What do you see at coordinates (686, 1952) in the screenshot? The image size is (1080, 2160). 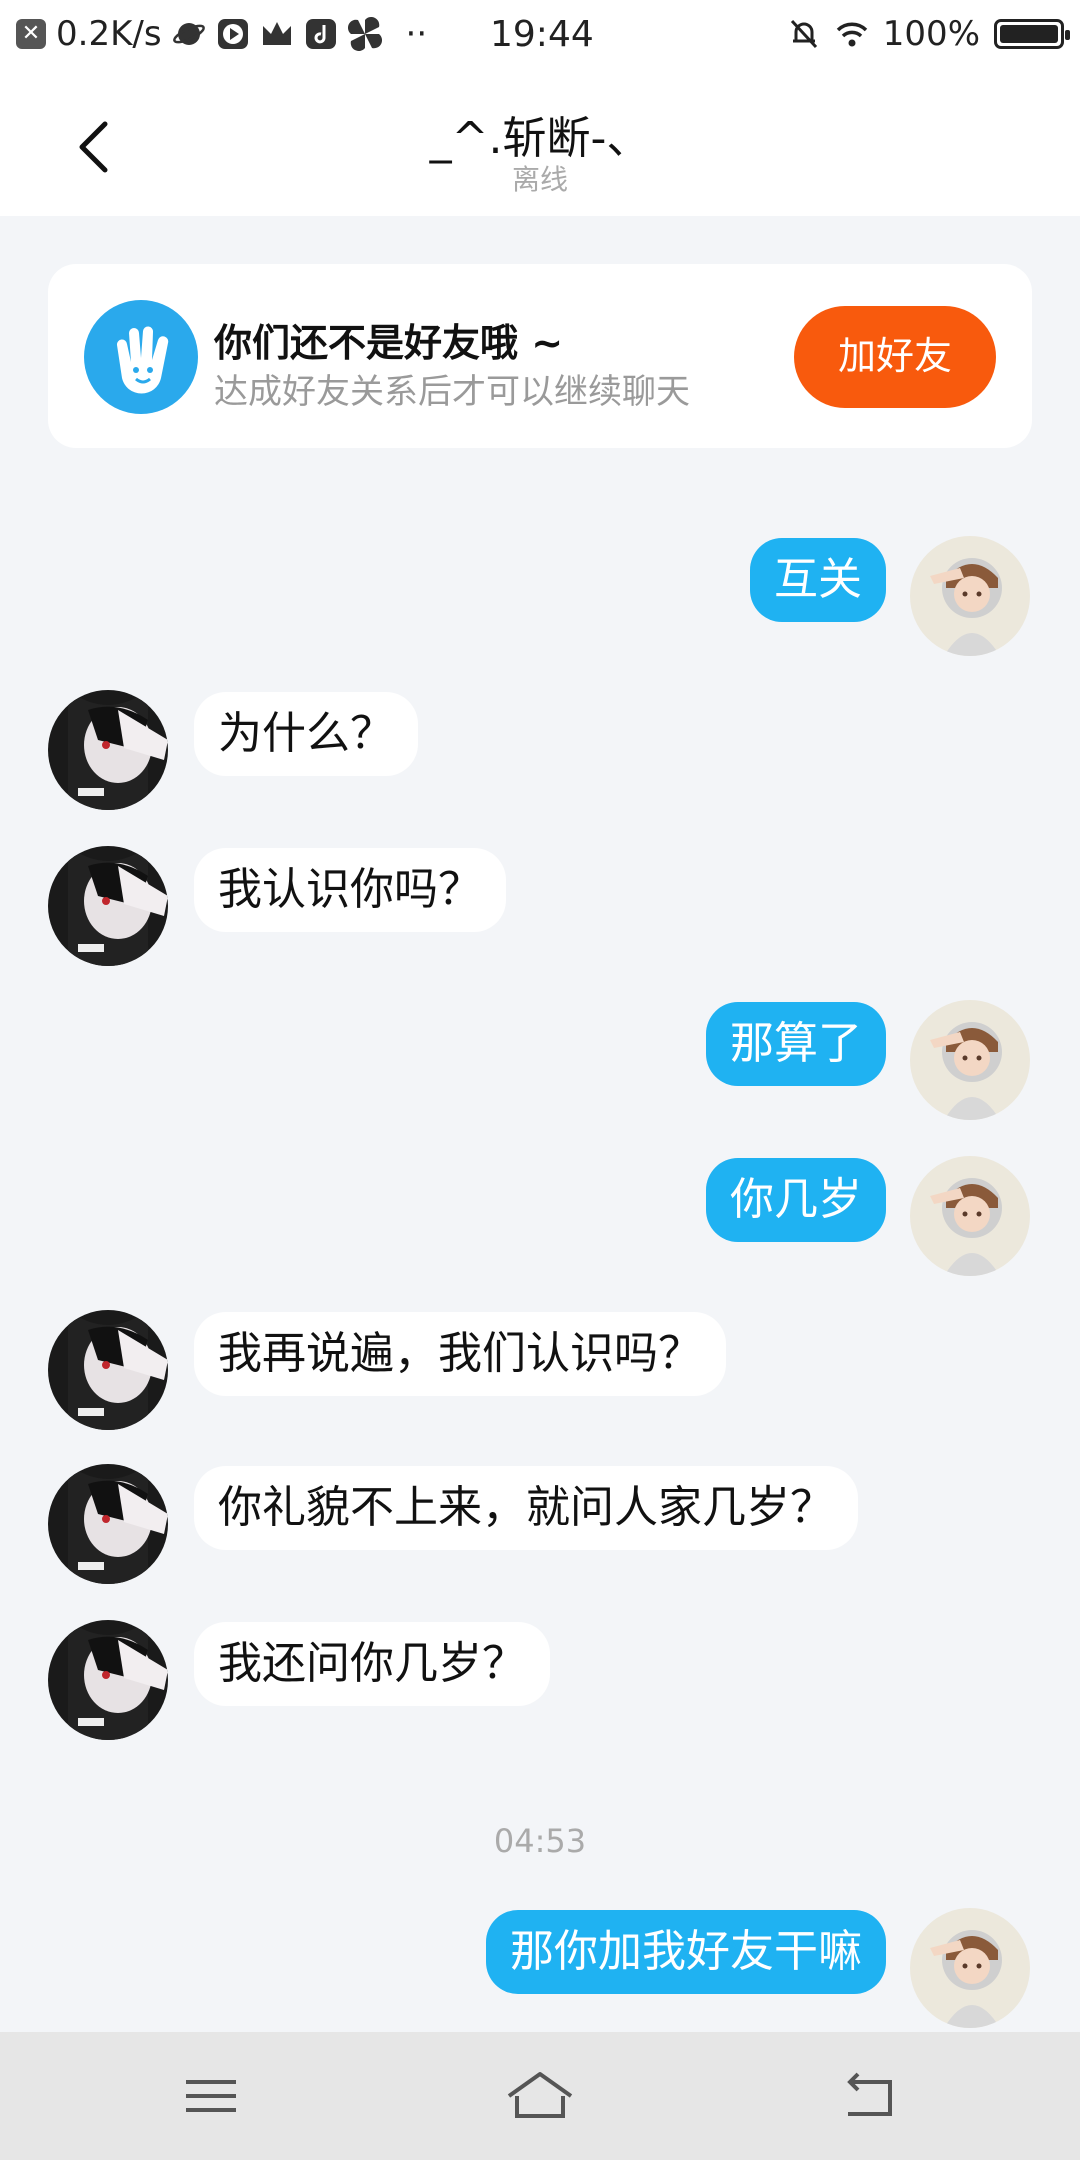 I see `message-bubble-out: 那你加我好友干嘛` at bounding box center [686, 1952].